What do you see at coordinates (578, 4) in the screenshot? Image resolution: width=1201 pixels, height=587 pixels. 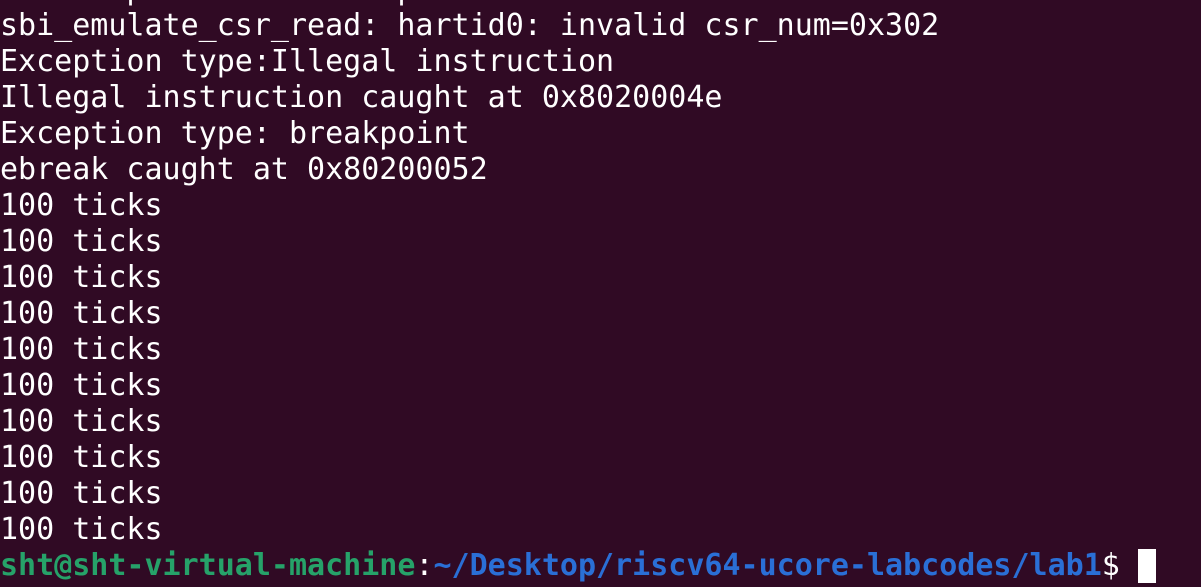 I see `terminal-line: ++ setup timer interrupts` at bounding box center [578, 4].